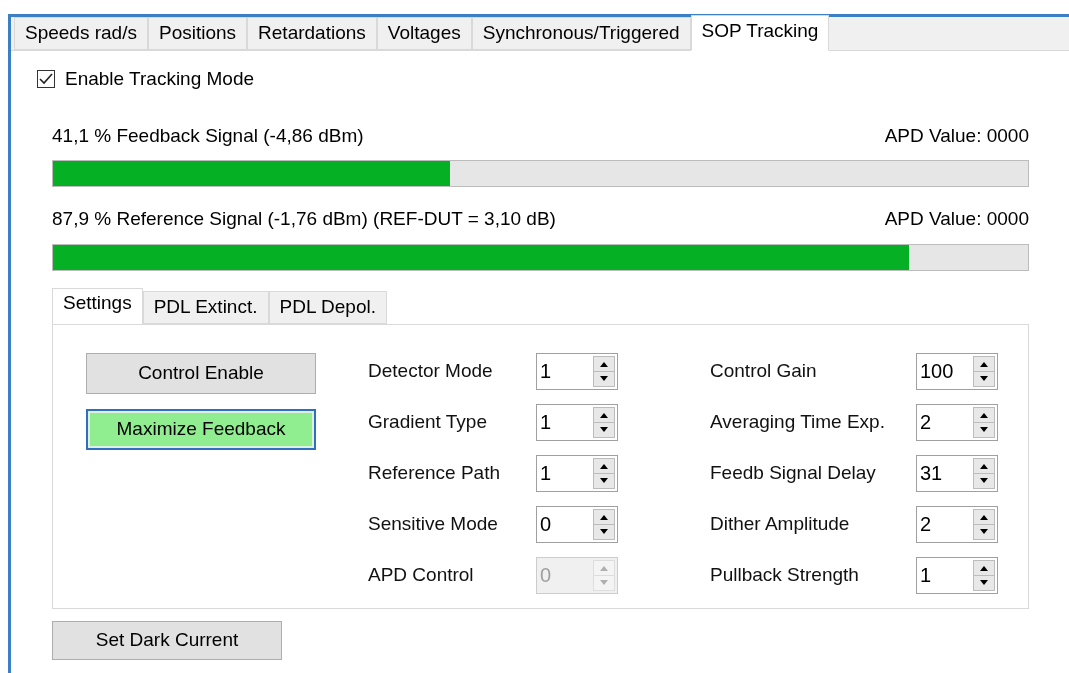  I want to click on field-label: APD Control, so click(421, 574).